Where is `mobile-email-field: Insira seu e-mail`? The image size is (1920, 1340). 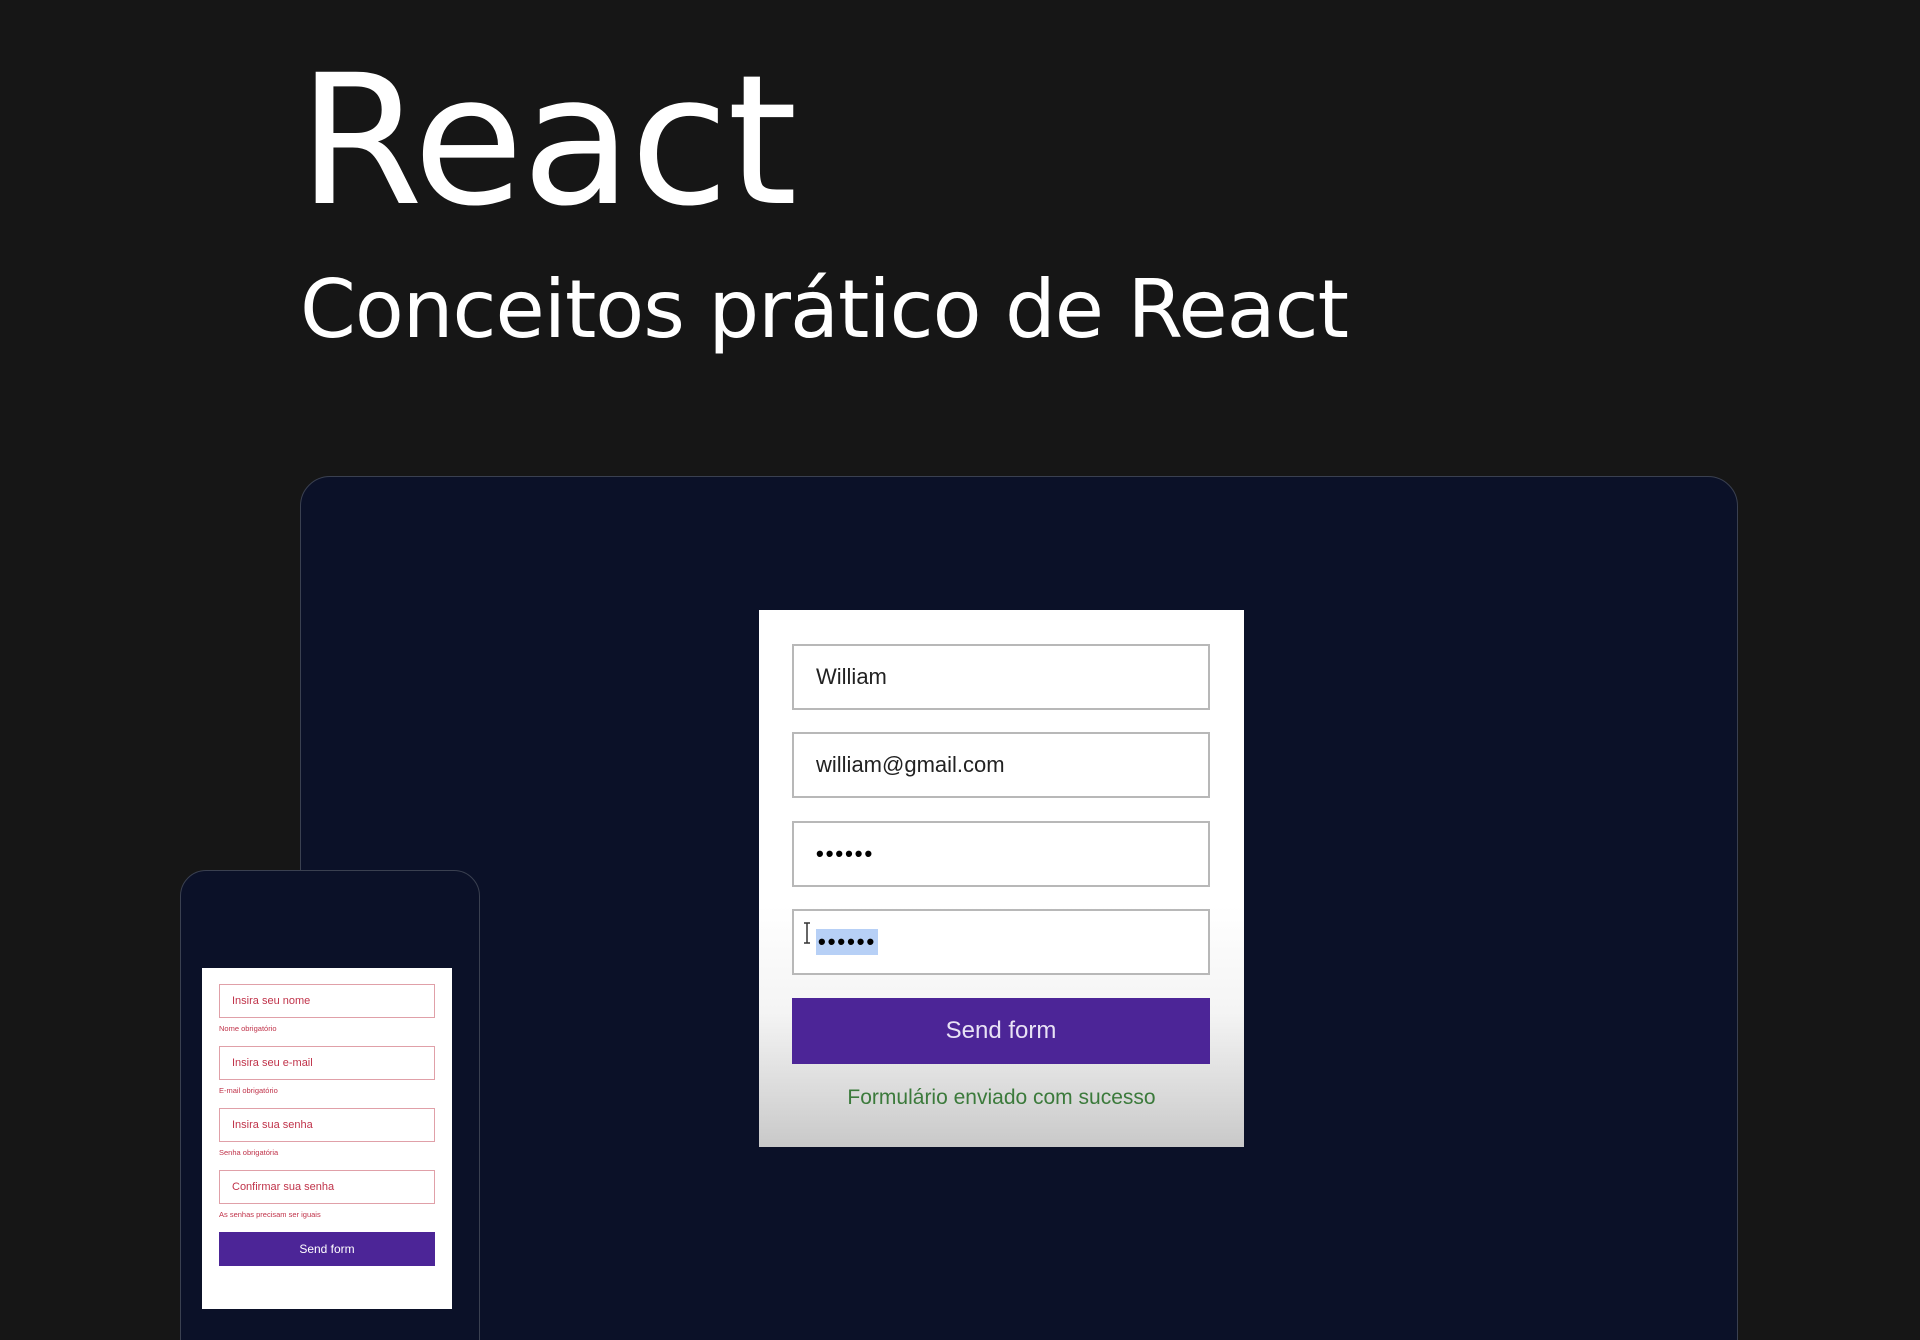
mobile-email-field: Insira seu e-mail is located at coordinates (327, 1063).